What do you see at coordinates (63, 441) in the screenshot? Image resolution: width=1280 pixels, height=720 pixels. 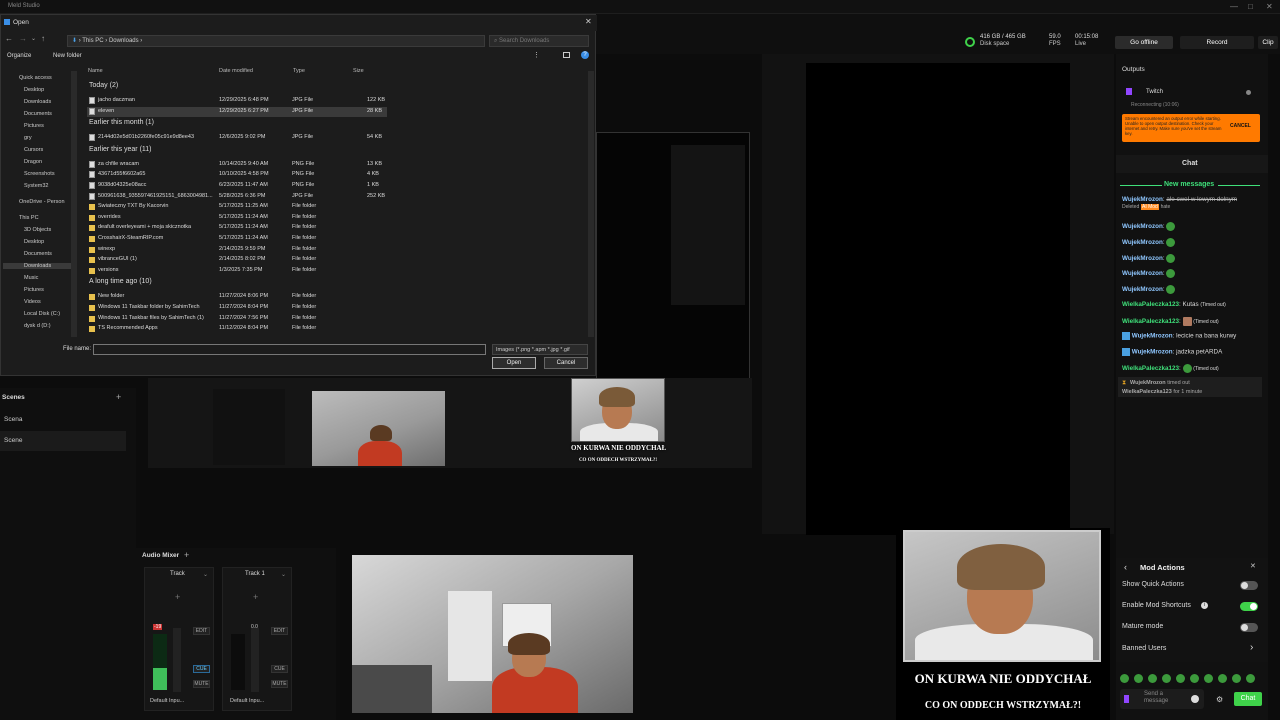 I see `scene-item-selected: Scene` at bounding box center [63, 441].